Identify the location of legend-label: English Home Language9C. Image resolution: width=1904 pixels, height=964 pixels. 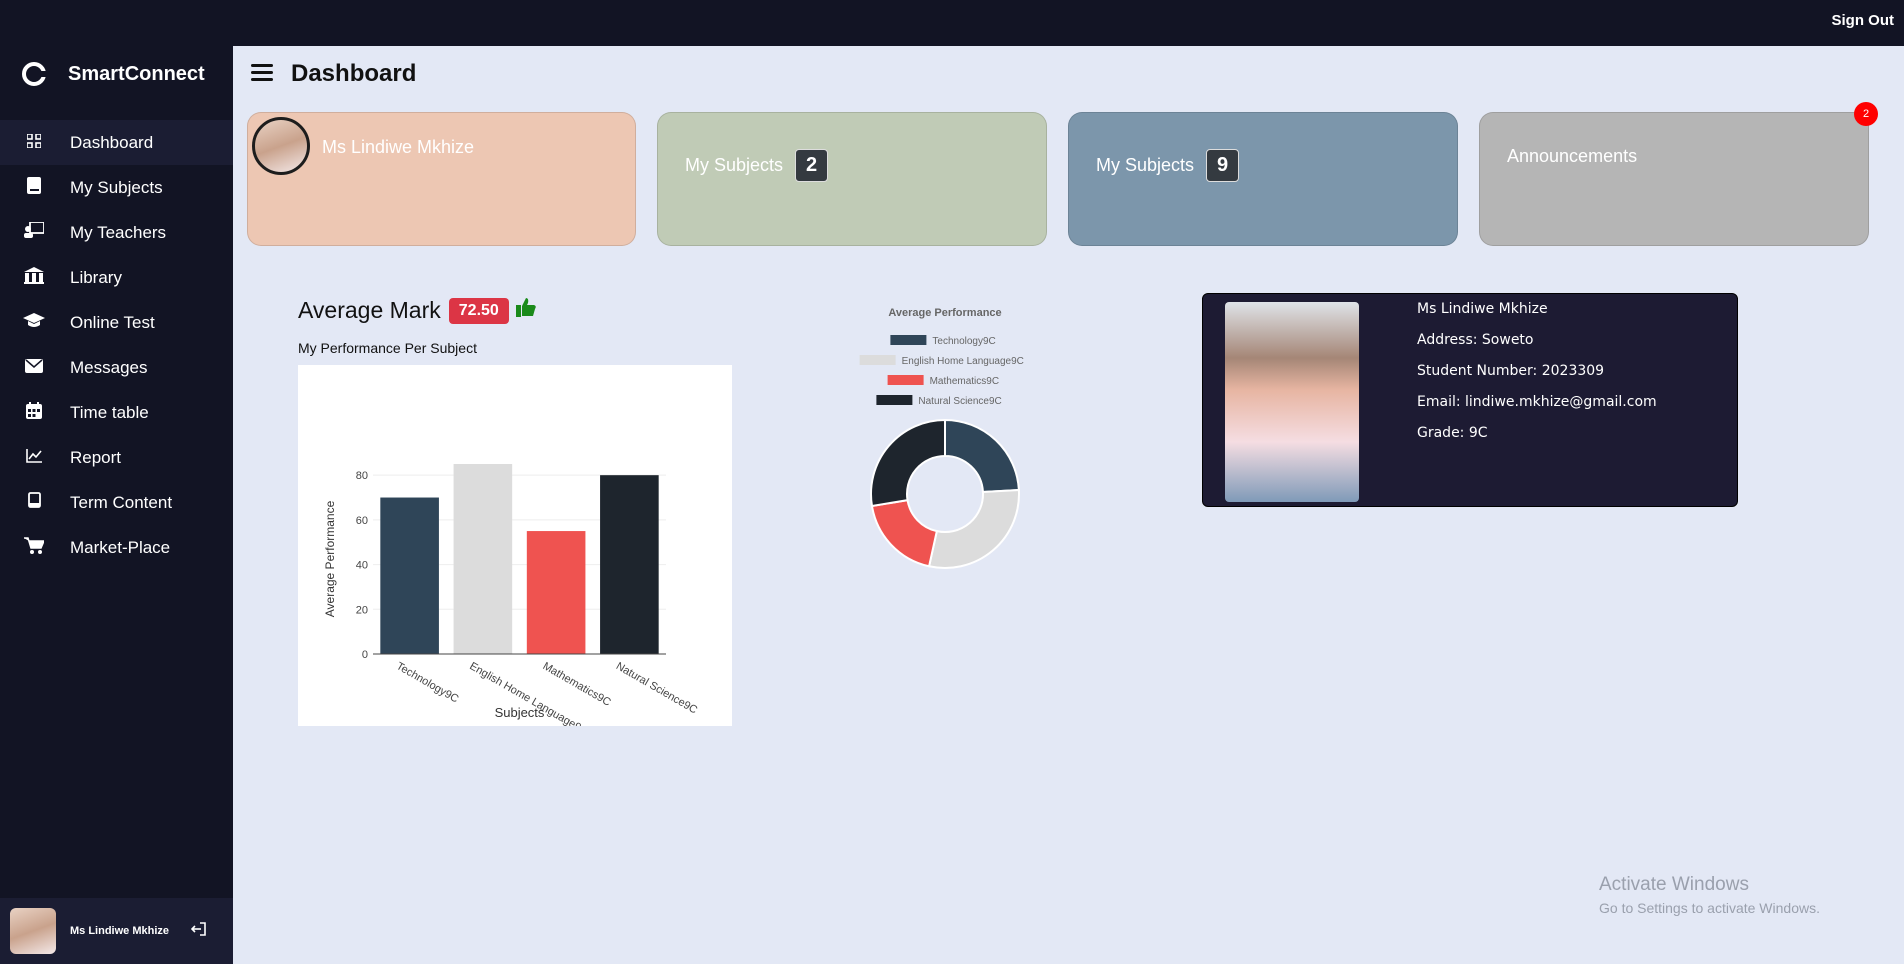
(963, 361).